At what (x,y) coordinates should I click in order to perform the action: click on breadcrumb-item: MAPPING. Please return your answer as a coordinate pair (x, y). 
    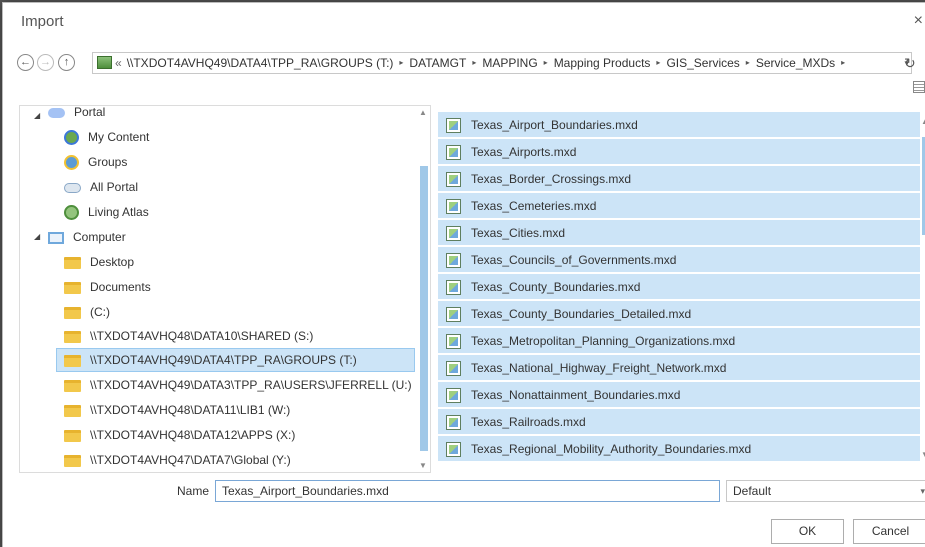
    Looking at the image, I should click on (509, 63).